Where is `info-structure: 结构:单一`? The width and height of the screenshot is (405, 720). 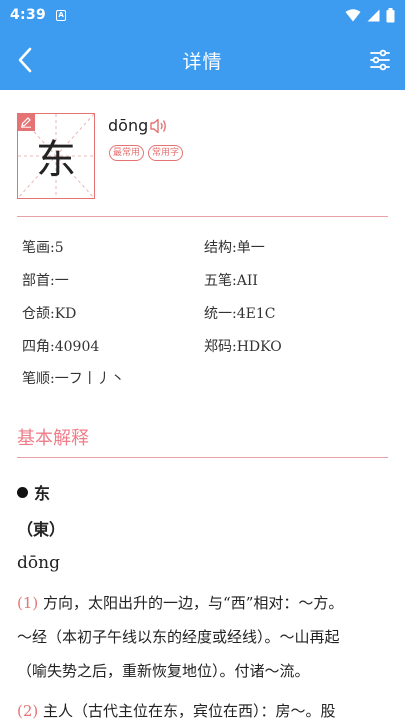 info-structure: 结构:单一 is located at coordinates (234, 248).